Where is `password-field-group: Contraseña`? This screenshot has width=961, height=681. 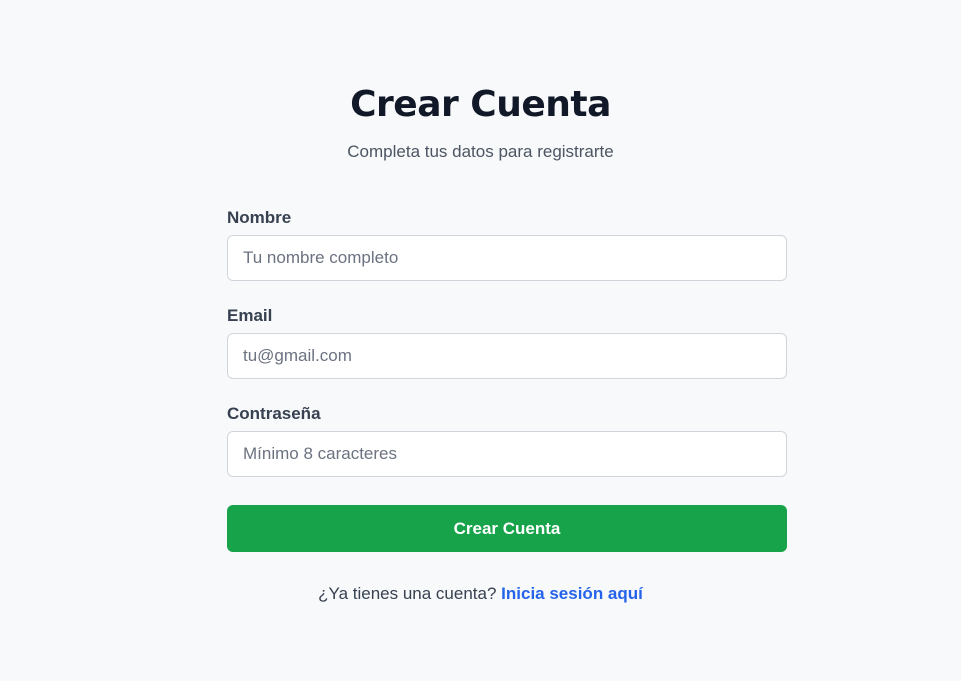 password-field-group: Contraseña is located at coordinates (507, 451).